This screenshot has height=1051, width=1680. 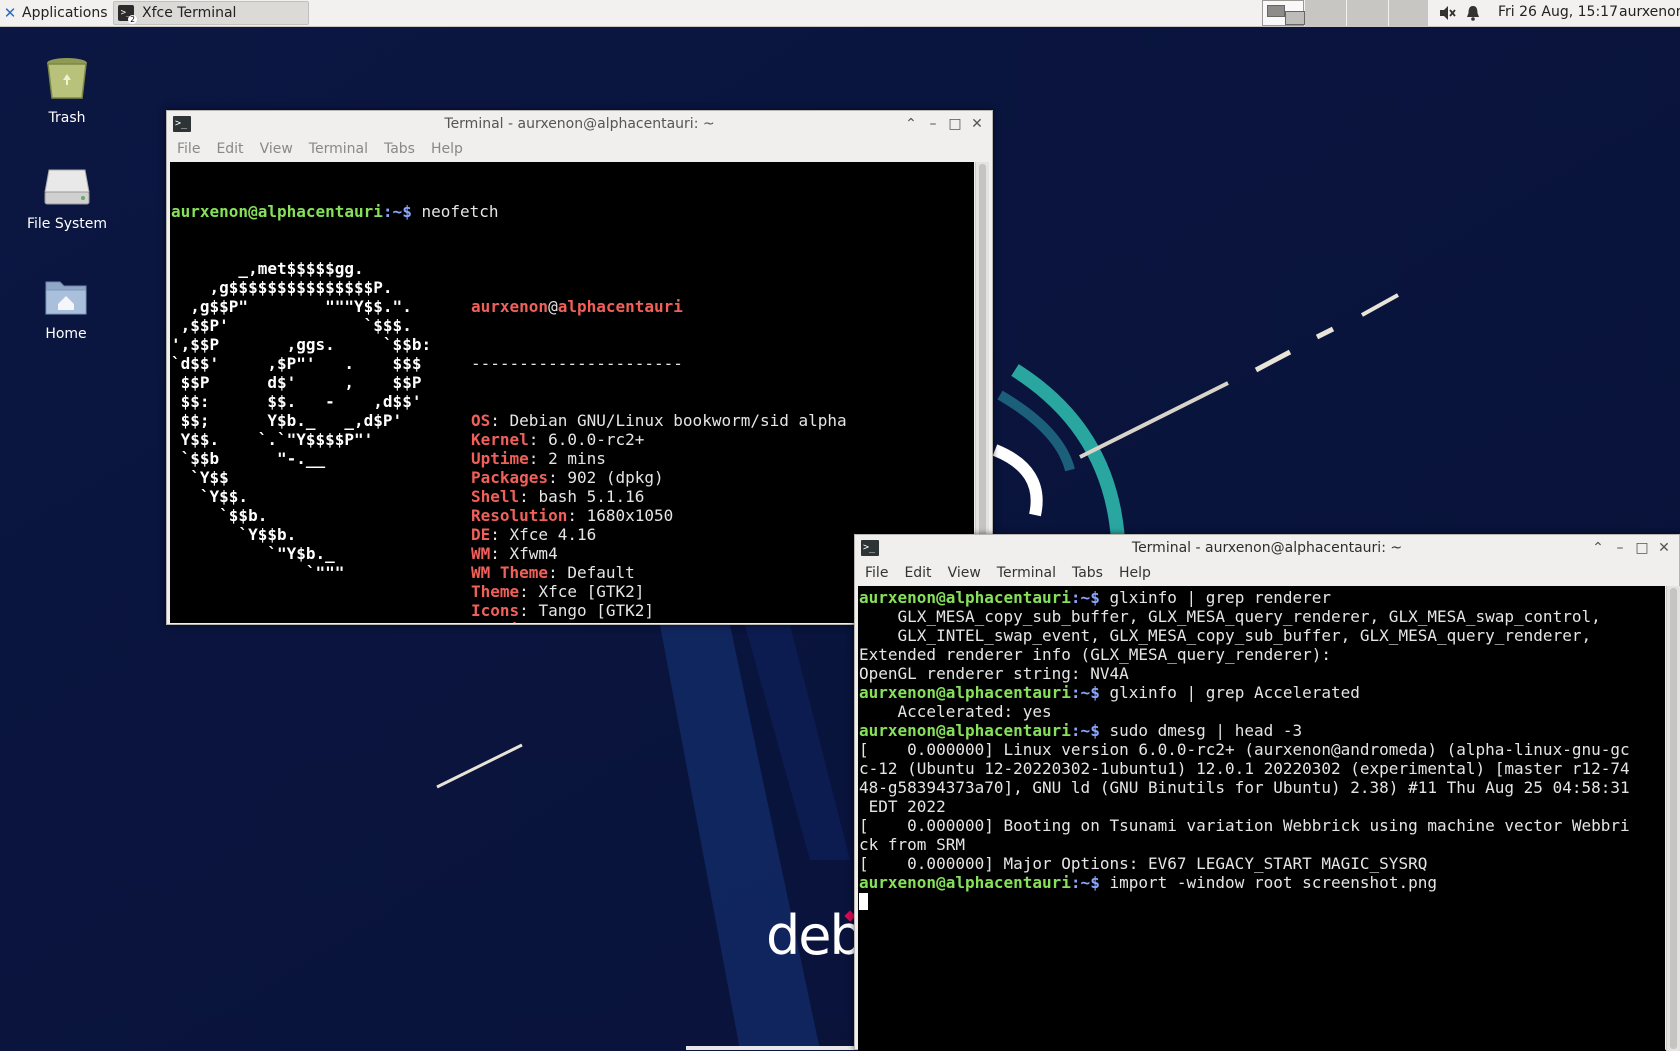 What do you see at coordinates (582, 591) in the screenshot?
I see `info-value: : Xfce [GTK2]` at bounding box center [582, 591].